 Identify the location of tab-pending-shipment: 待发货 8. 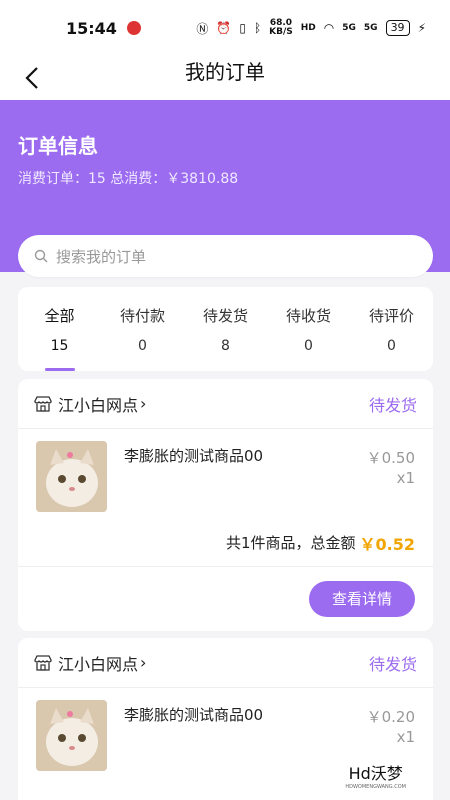
(225, 329).